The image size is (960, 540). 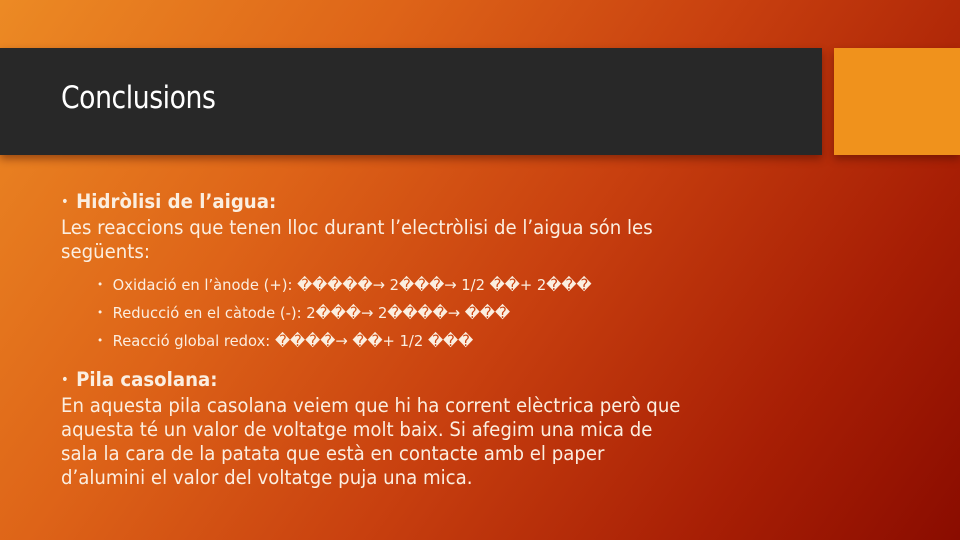 What do you see at coordinates (138, 98) in the screenshot?
I see `slide-title: Conclusions` at bounding box center [138, 98].